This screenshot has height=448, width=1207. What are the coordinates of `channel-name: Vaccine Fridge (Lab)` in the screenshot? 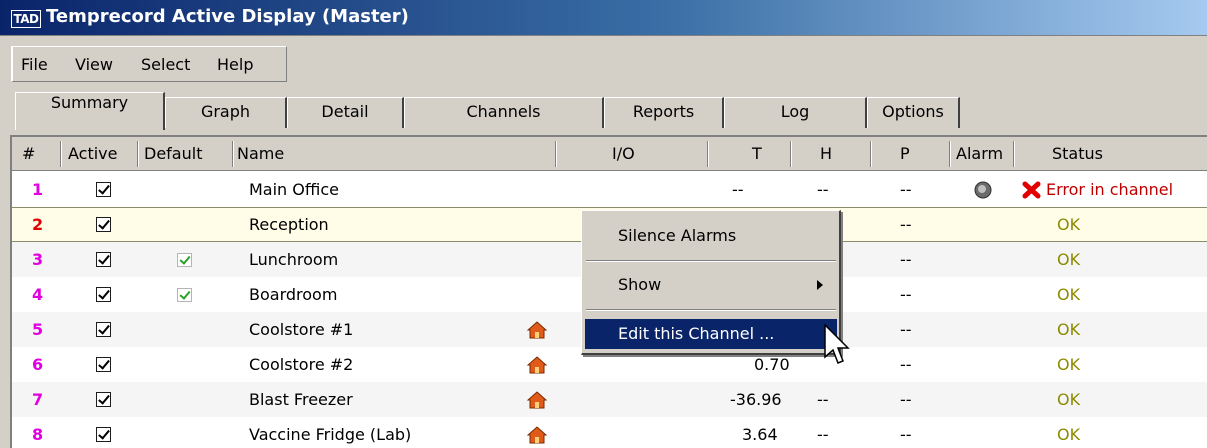 It's located at (330, 434).